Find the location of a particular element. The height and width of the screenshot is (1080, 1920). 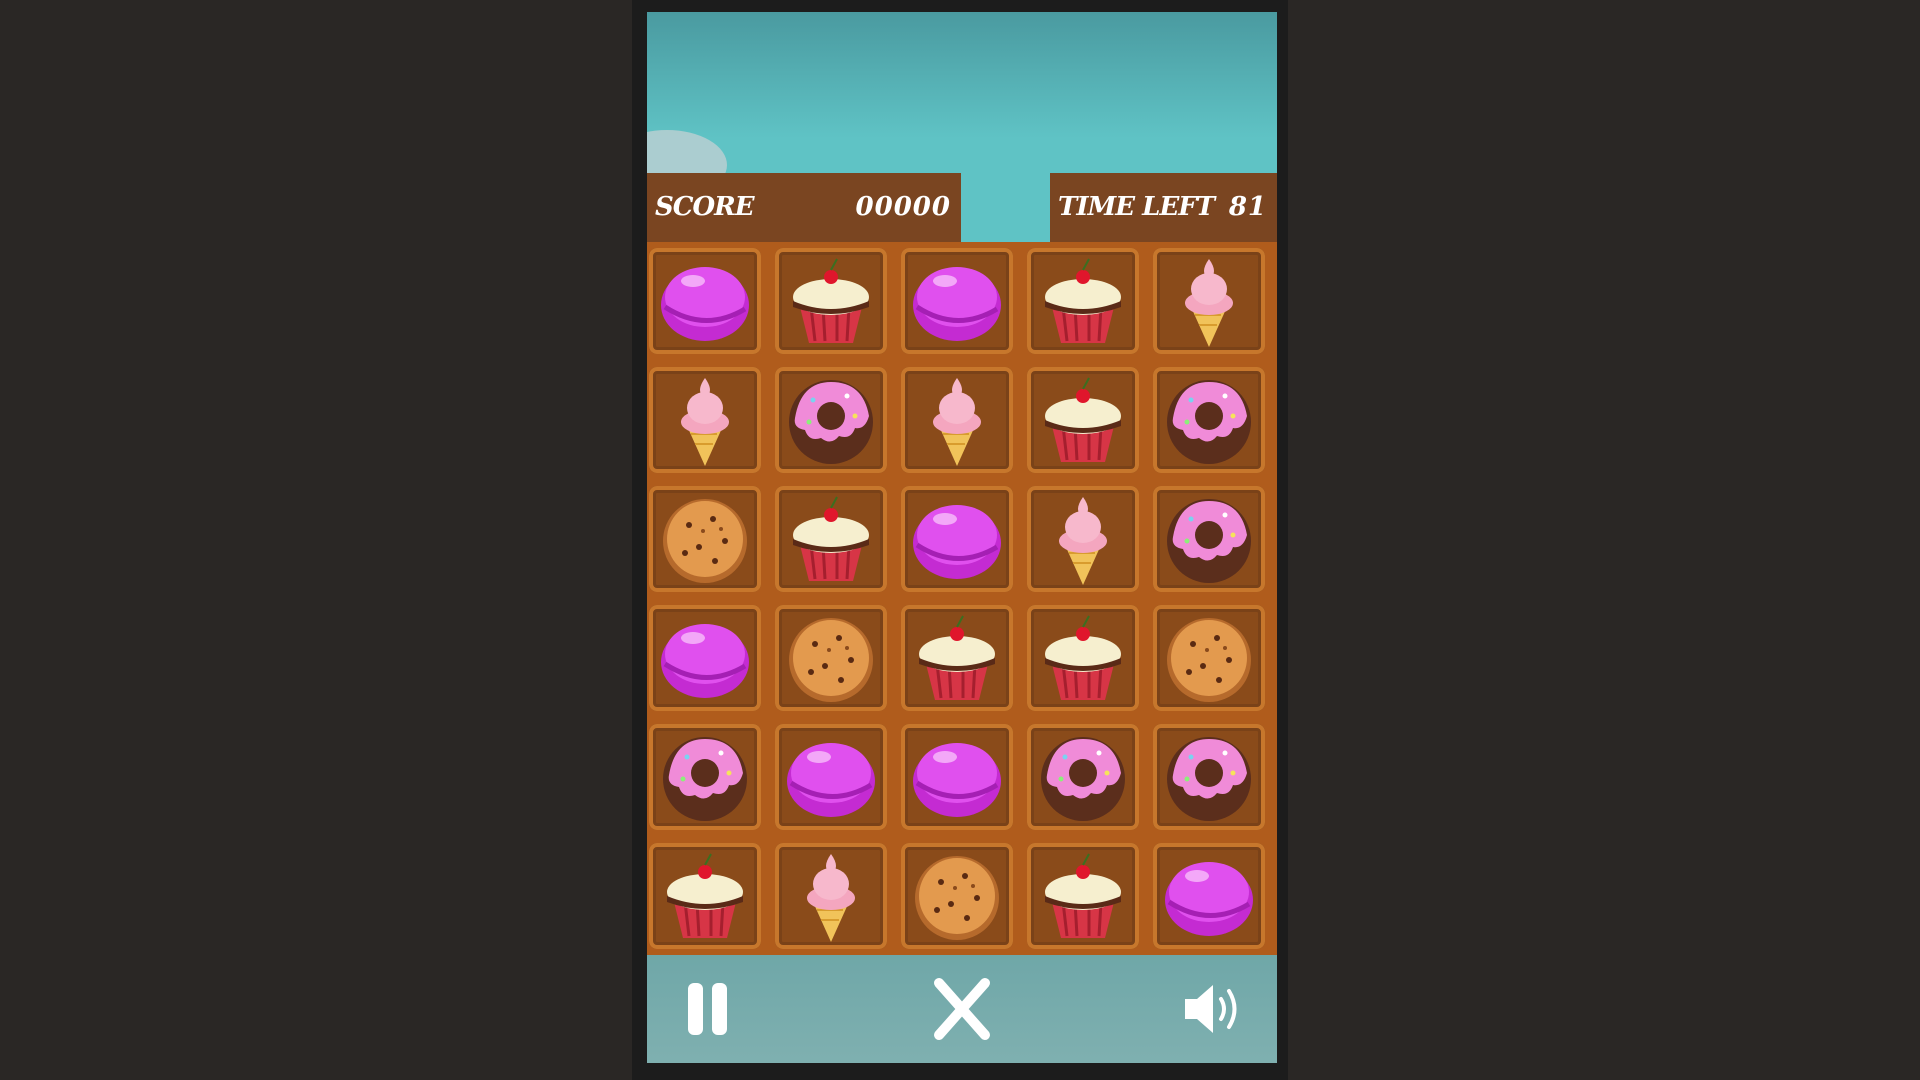

control-bar is located at coordinates (962, 1009).